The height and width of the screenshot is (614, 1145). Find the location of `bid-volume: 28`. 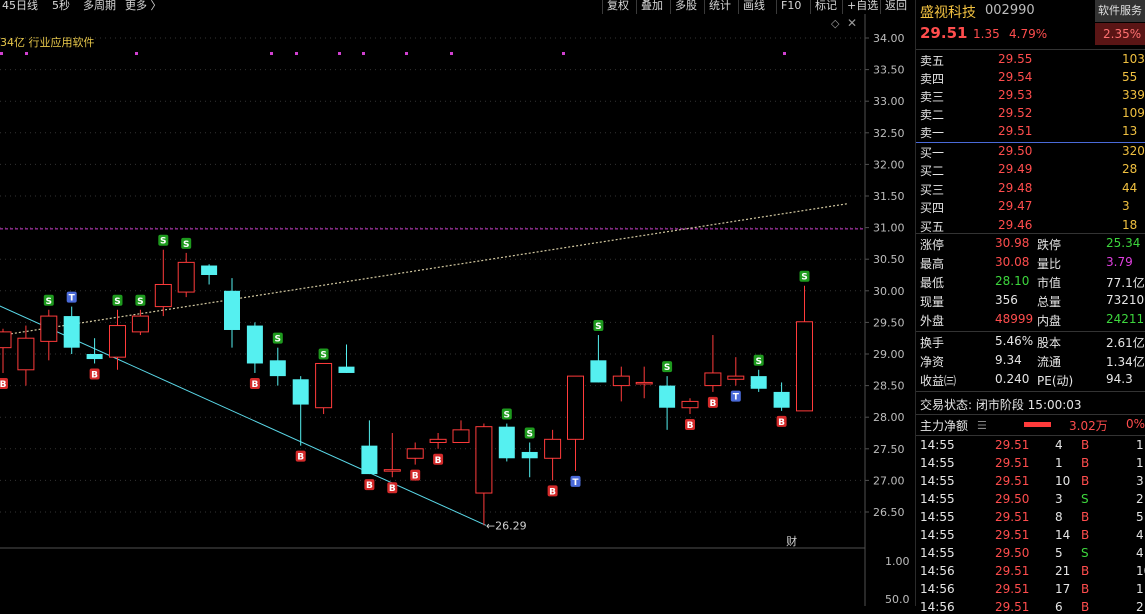

bid-volume: 28 is located at coordinates (1130, 169).